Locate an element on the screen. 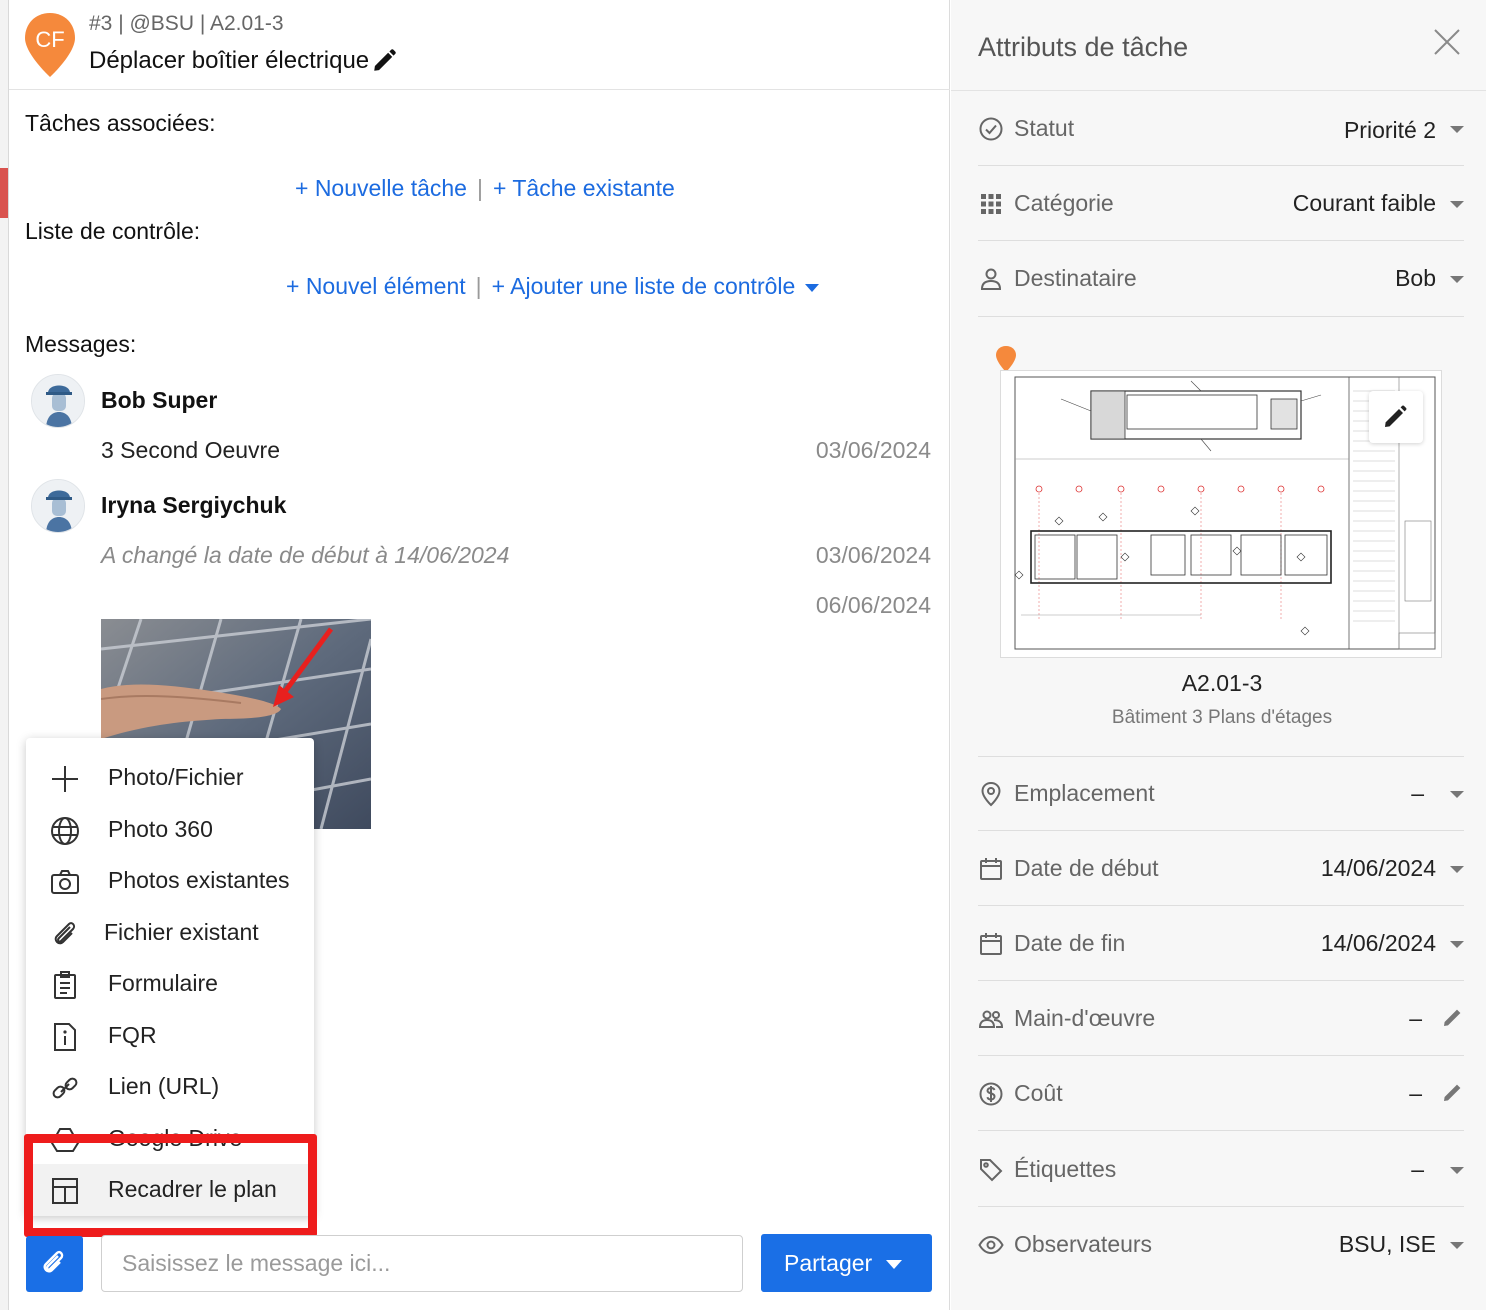 This screenshot has width=1486, height=1310. new-task-link: + Nouvelle tâche is located at coordinates (381, 188).